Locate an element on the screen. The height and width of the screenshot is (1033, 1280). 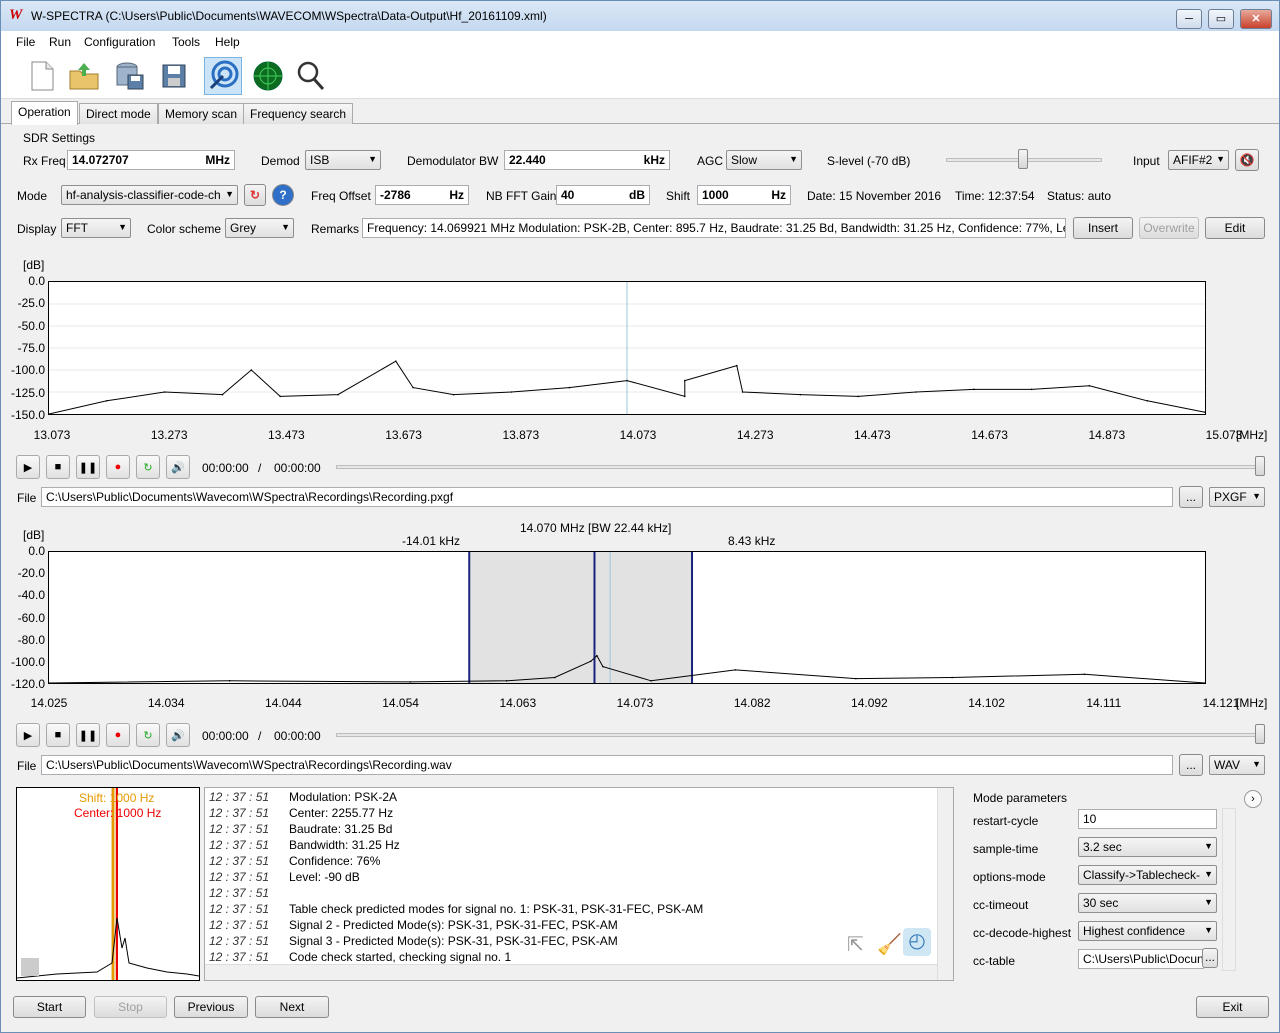
chart1-plot-area is located at coordinates (627, 348).